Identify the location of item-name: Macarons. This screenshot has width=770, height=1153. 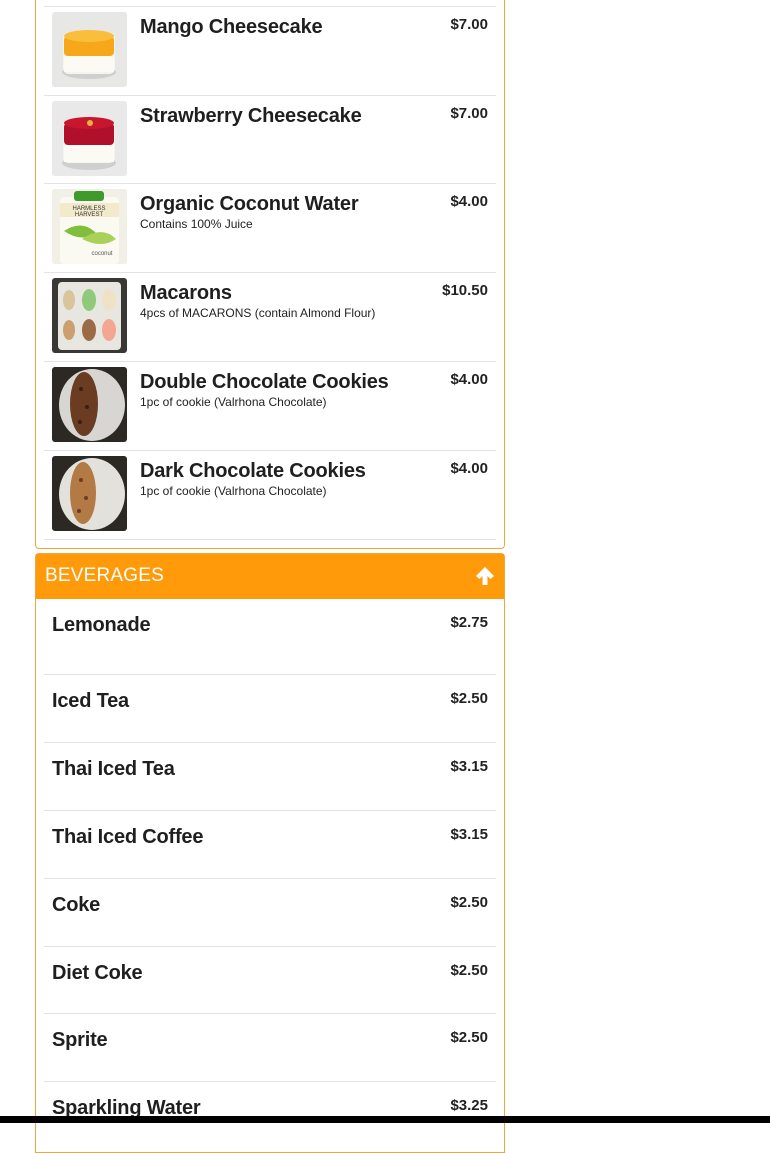
(186, 293).